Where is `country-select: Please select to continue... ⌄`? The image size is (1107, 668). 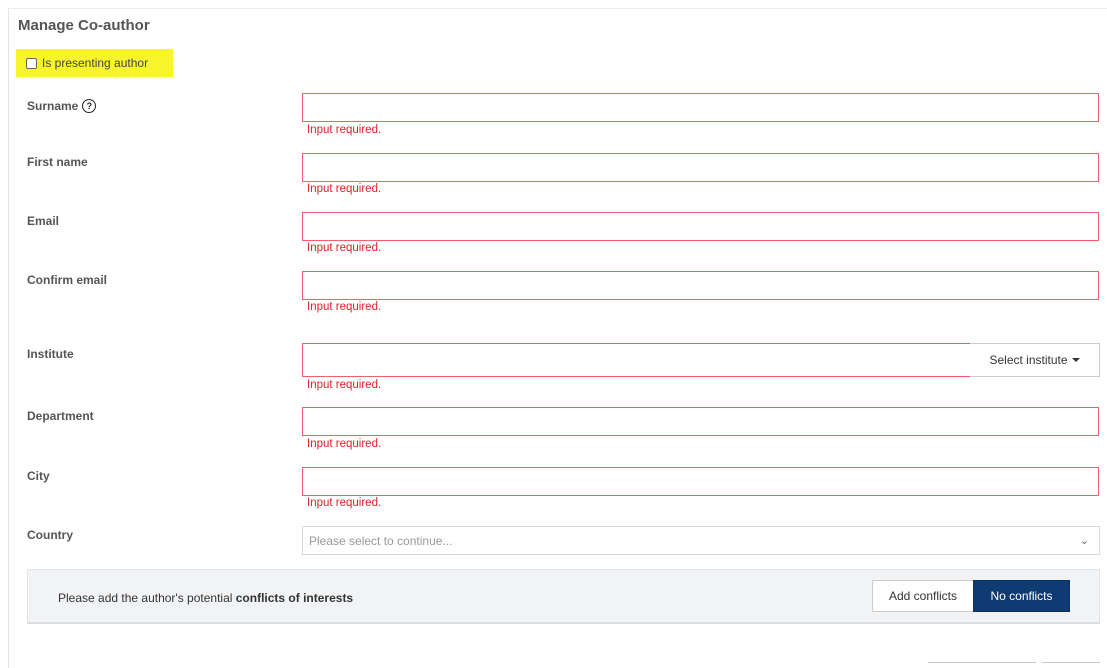 country-select: Please select to continue... ⌄ is located at coordinates (701, 540).